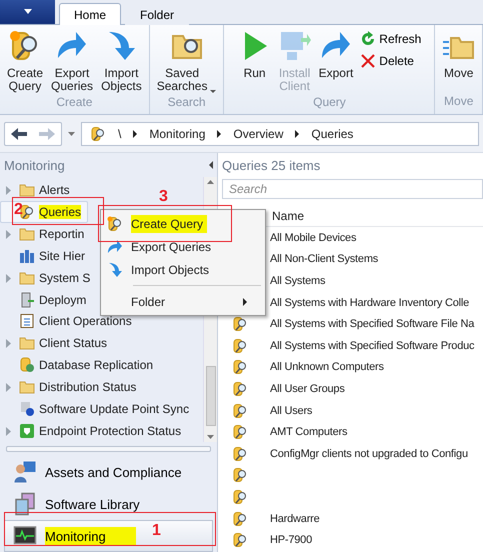  What do you see at coordinates (291, 410) in the screenshot?
I see `table-cell: All Users` at bounding box center [291, 410].